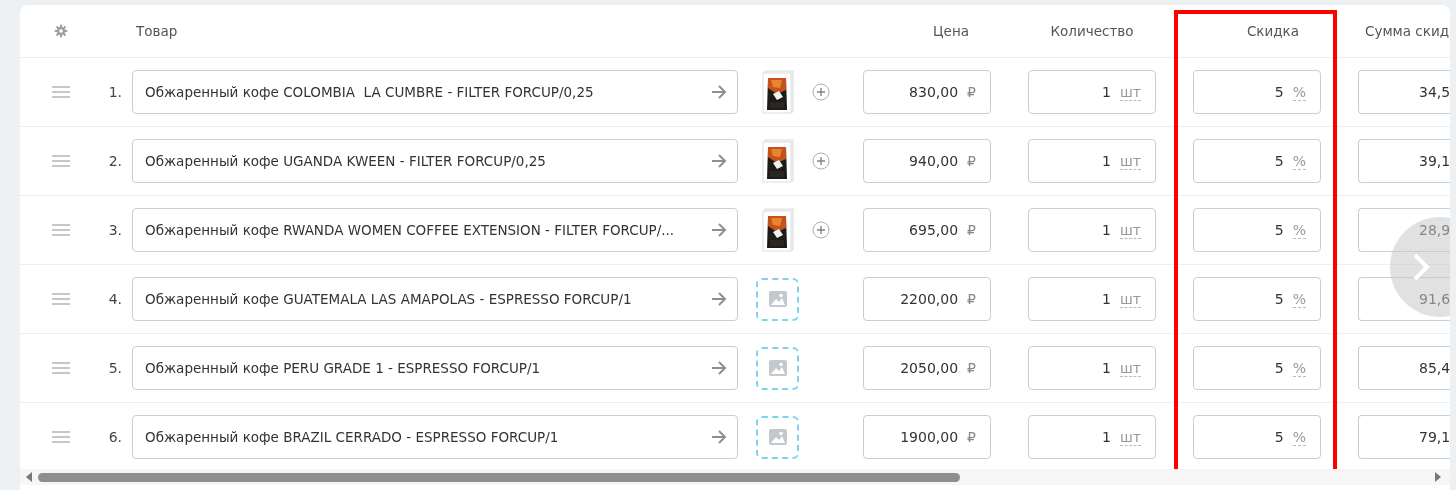  Describe the element at coordinates (435, 161) in the screenshot. I see `product-field: Обжаренный кофе UGANDA KWEEN - FILTER FORCUP/0,25` at that location.